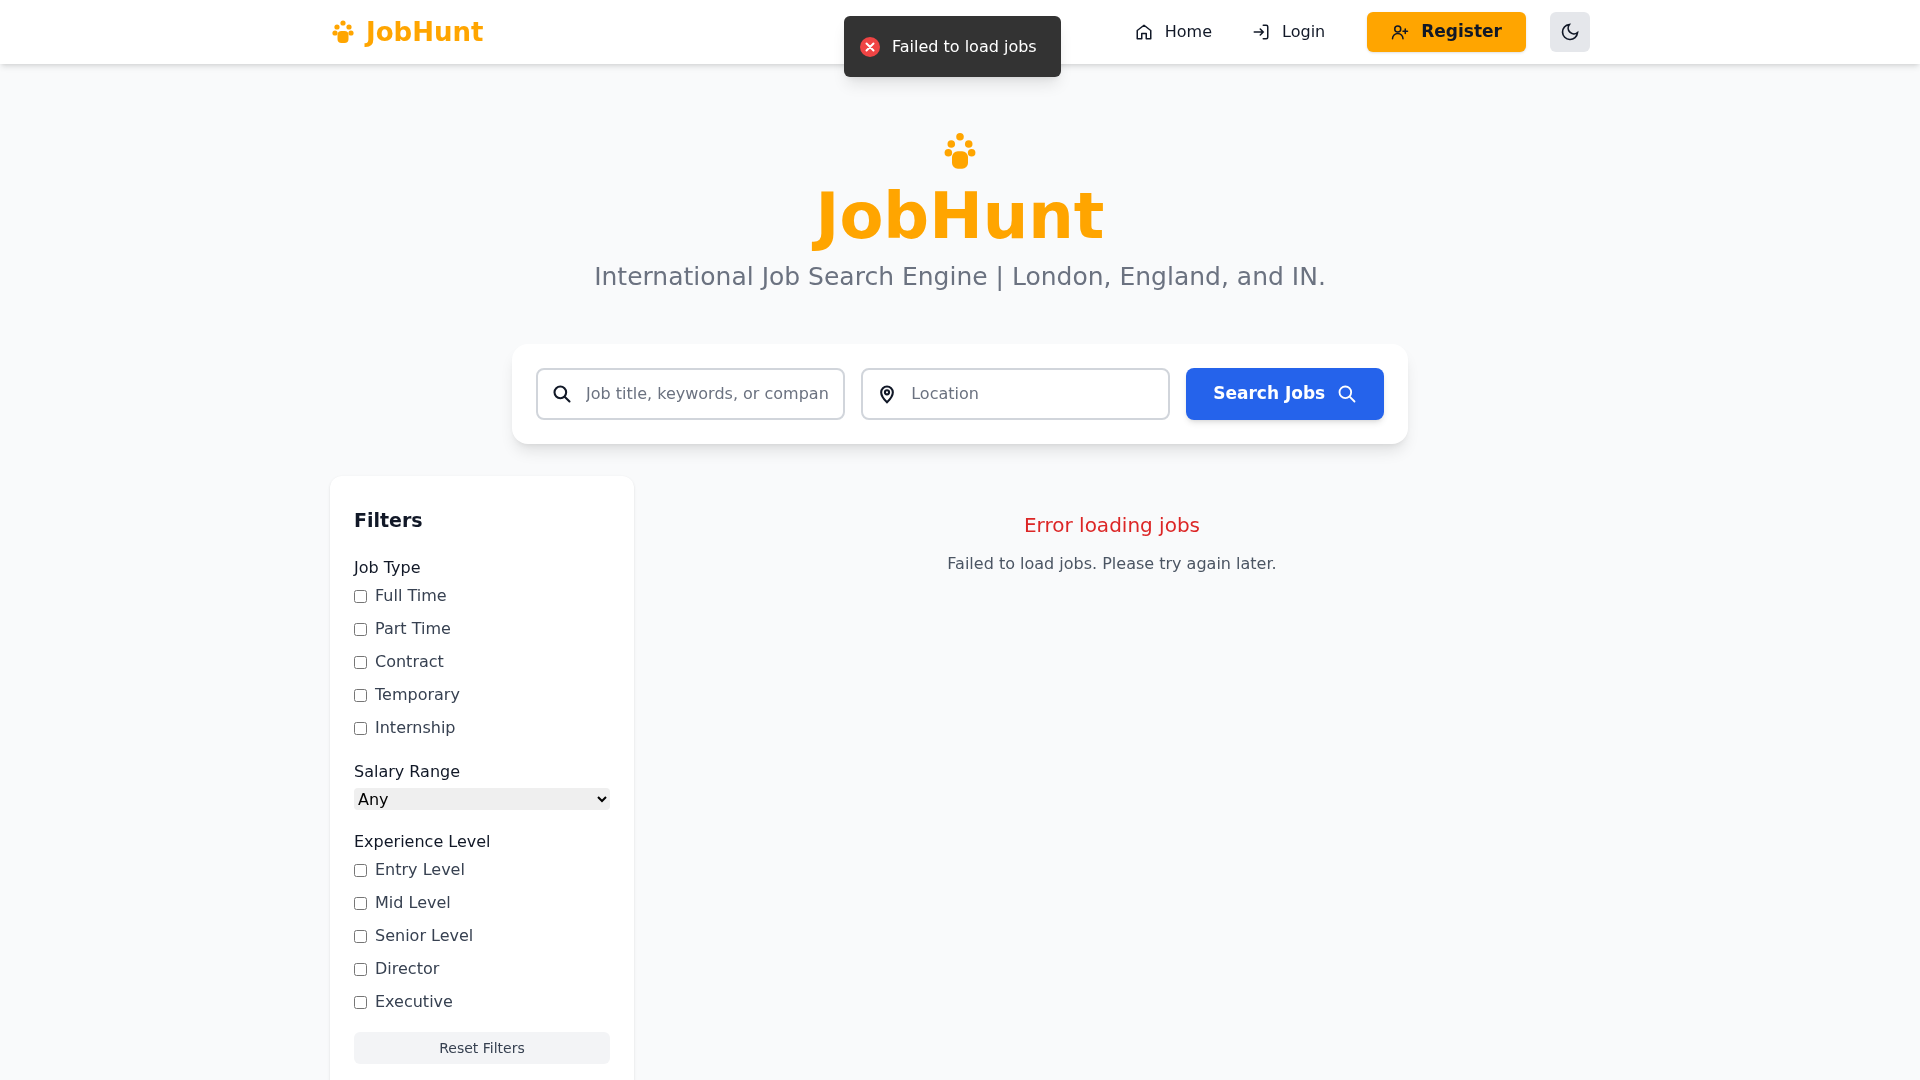 The width and height of the screenshot is (1920, 1080). I want to click on keyword-search-field: Job title, keywords, or compan, so click(691, 393).